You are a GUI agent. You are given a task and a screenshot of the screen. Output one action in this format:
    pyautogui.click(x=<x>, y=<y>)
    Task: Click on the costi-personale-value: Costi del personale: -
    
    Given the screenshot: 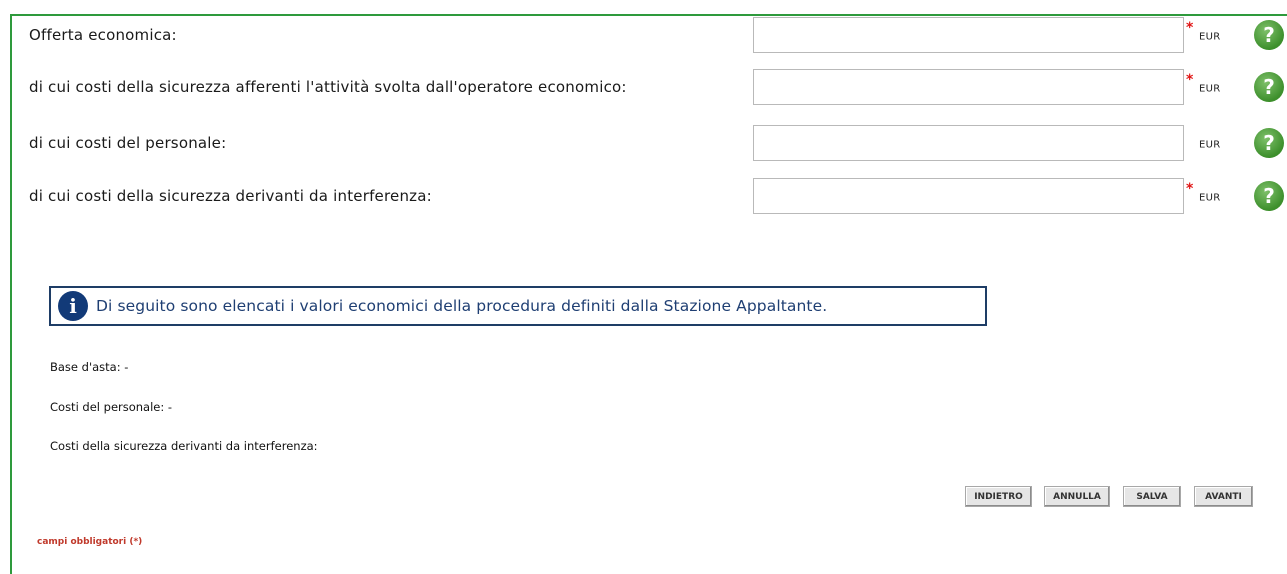 What is the action you would take?
    pyautogui.click(x=111, y=407)
    